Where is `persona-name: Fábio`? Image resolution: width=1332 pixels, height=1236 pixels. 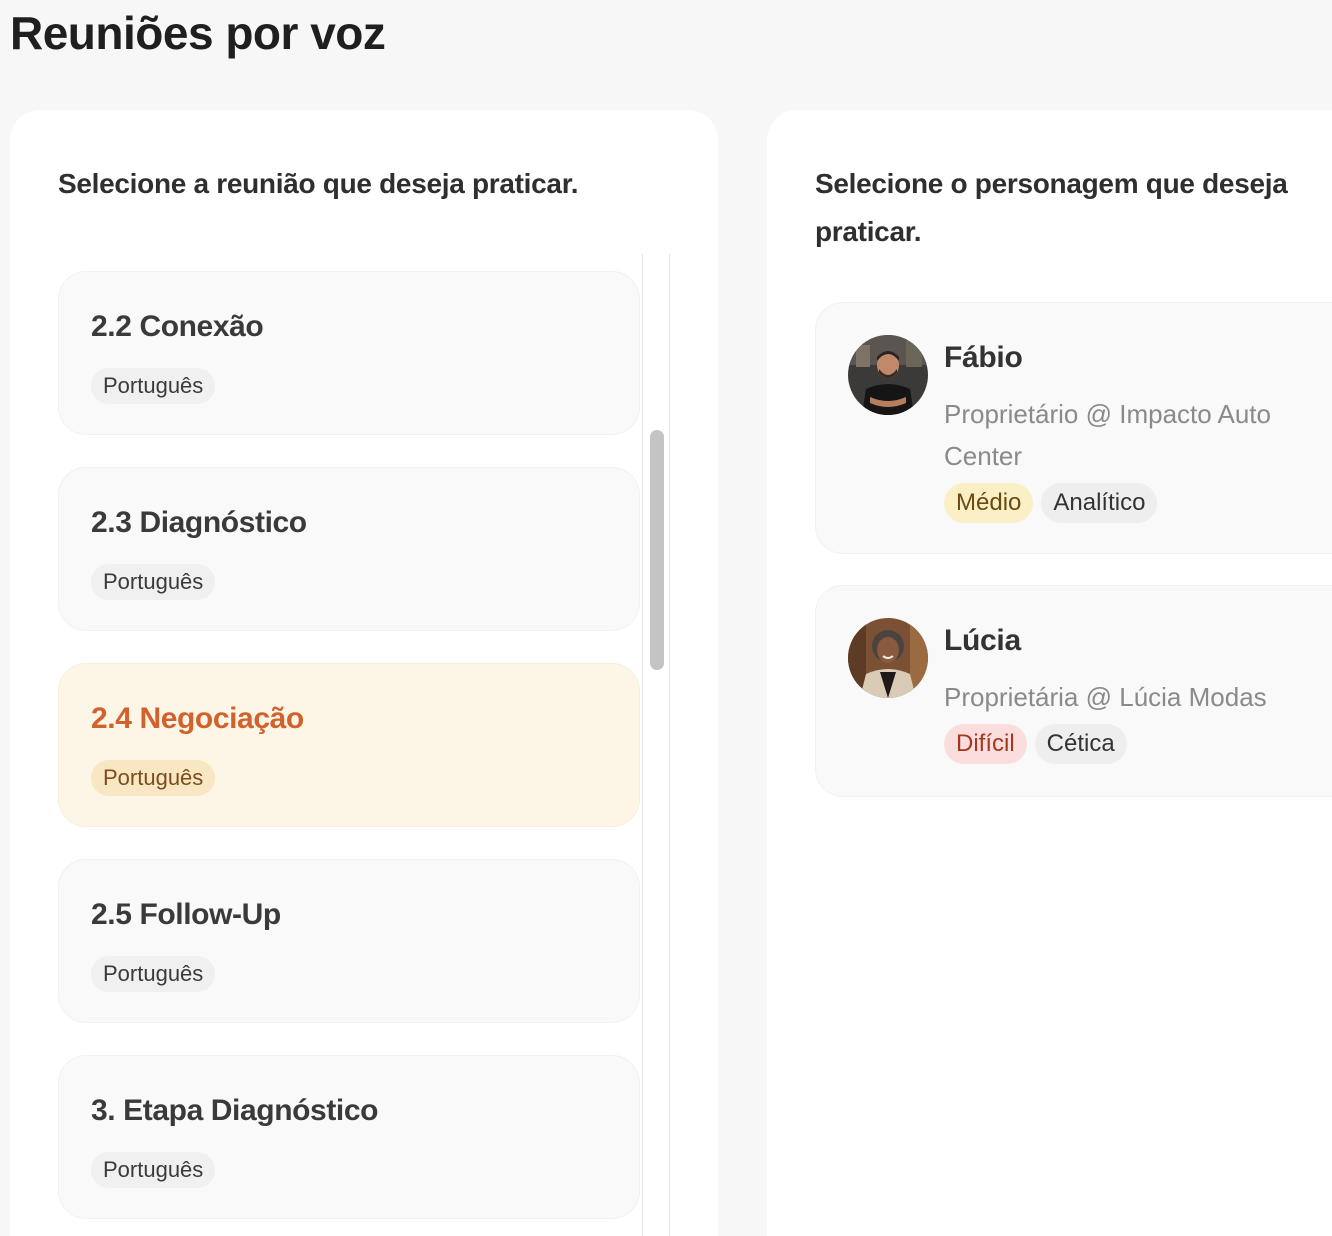 persona-name: Fábio is located at coordinates (983, 357).